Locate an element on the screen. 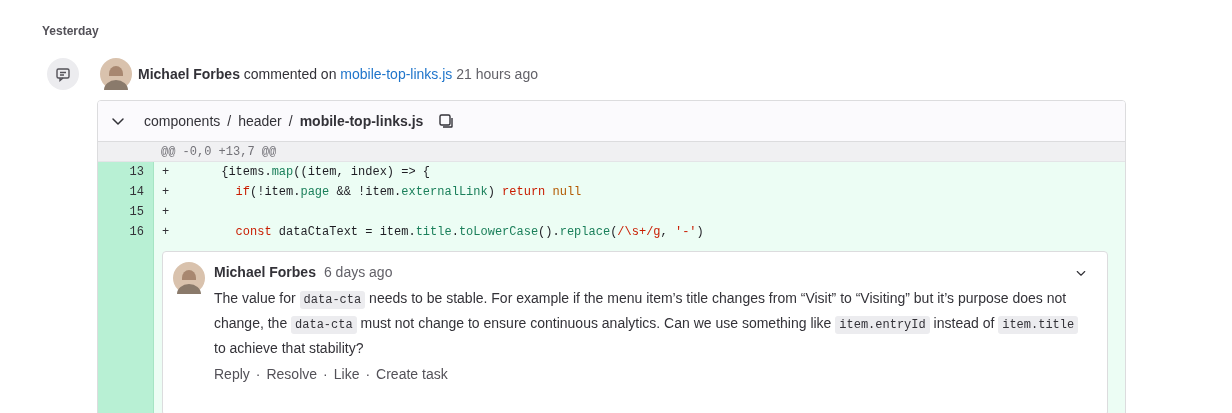 The image size is (1232, 413). line-number: 15 is located at coordinates (136, 212).